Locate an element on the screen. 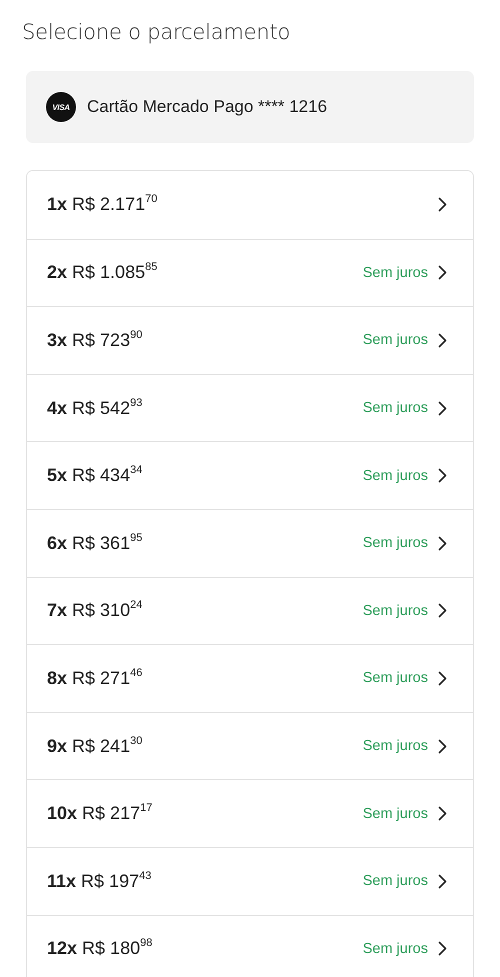 The width and height of the screenshot is (500, 977). installment-option: 9x R$ 241$^{30}$ Sem juros is located at coordinates (250, 746).